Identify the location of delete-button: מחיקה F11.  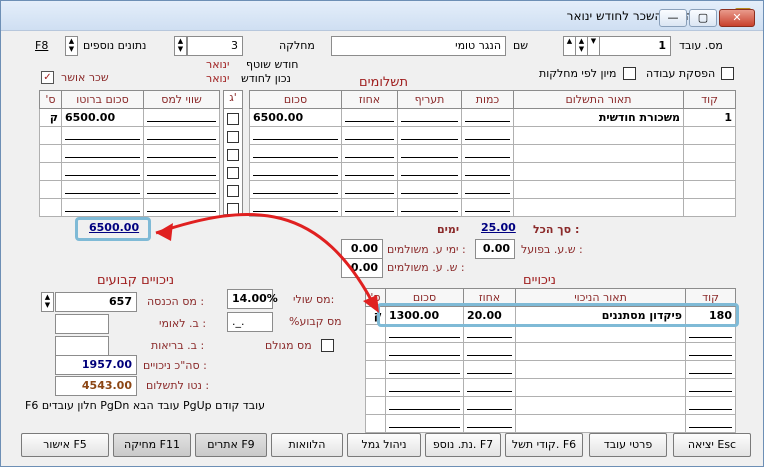
(152, 445).